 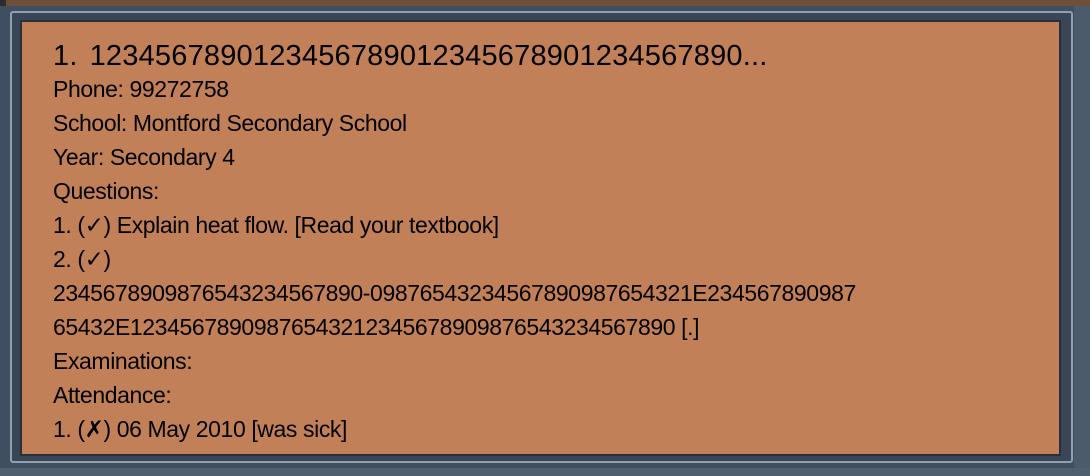 What do you see at coordinates (144, 157) in the screenshot?
I see `student-year: Year: Secondary 4` at bounding box center [144, 157].